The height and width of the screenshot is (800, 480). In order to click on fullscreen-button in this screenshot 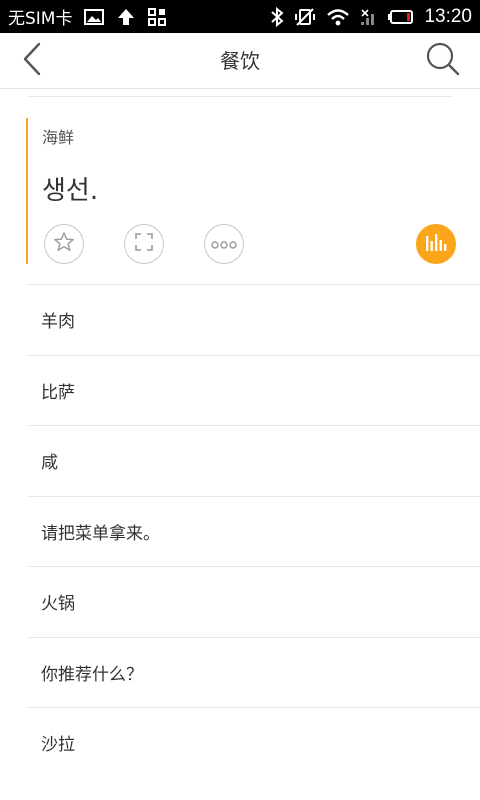, I will do `click(144, 244)`.